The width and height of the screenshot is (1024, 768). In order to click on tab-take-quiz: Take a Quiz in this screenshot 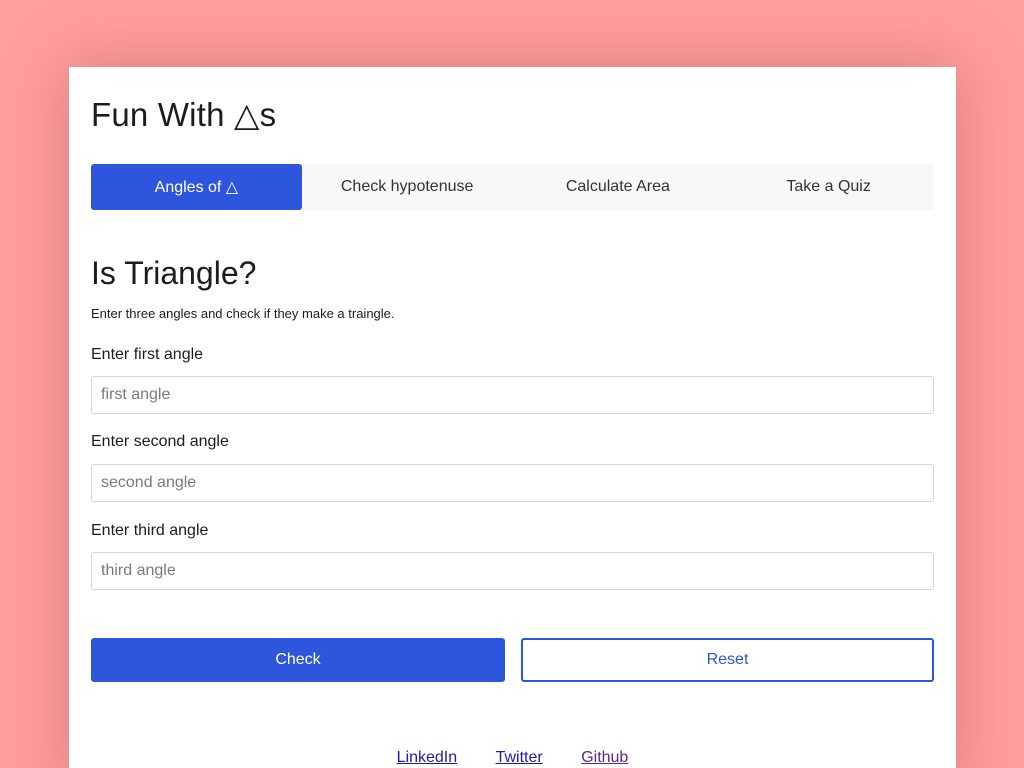, I will do `click(828, 187)`.